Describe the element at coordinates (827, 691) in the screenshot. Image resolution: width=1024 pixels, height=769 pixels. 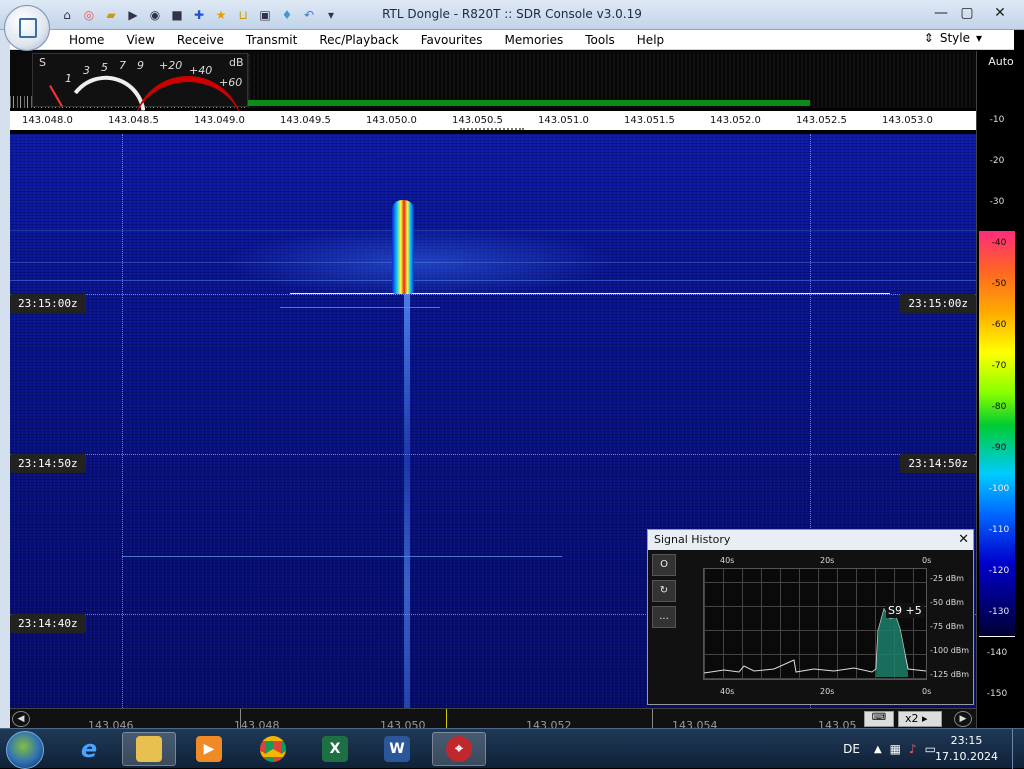
I see `x-label-bottom: 20s` at that location.